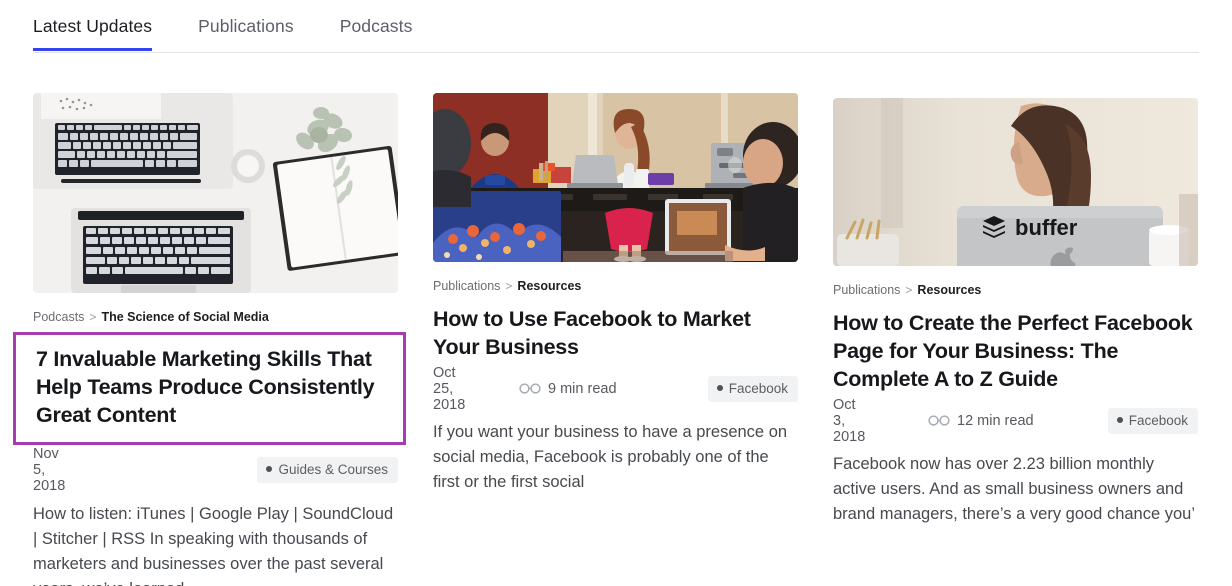 This screenshot has width=1232, height=586. I want to click on article-meta: Oct 3, 2018 12 min read Facebook, so click(1015, 421).